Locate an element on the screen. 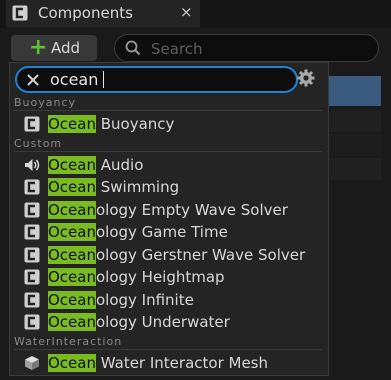 The image size is (391, 380). filter-input is located at coordinates (170, 79).